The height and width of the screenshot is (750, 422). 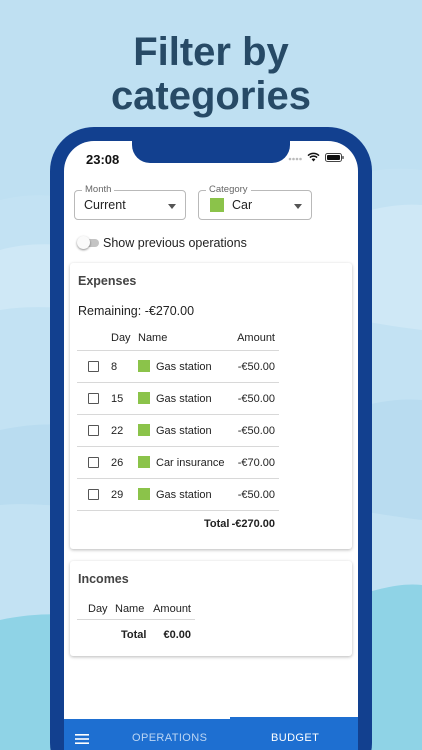 What do you see at coordinates (211, 608) in the screenshot?
I see `incomes-card: Incomes Day Name Amount Total €0.00` at bounding box center [211, 608].